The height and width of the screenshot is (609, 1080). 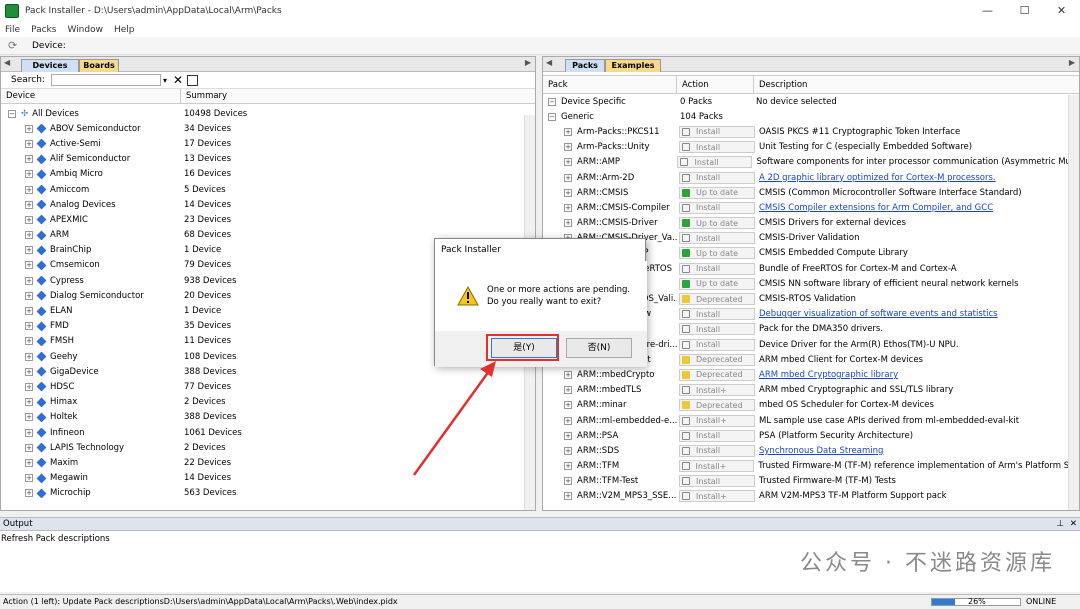 What do you see at coordinates (1073, 524) in the screenshot?
I see `output-close-icon: ✕` at bounding box center [1073, 524].